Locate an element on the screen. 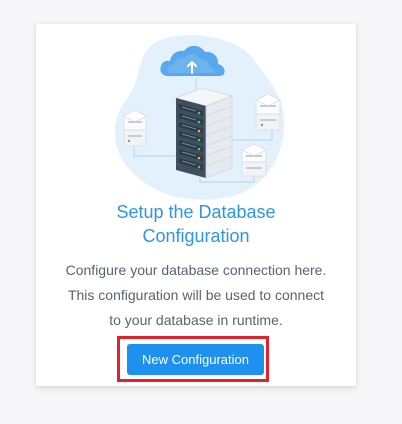  new-configuration-button: New Configuration is located at coordinates (195, 359).